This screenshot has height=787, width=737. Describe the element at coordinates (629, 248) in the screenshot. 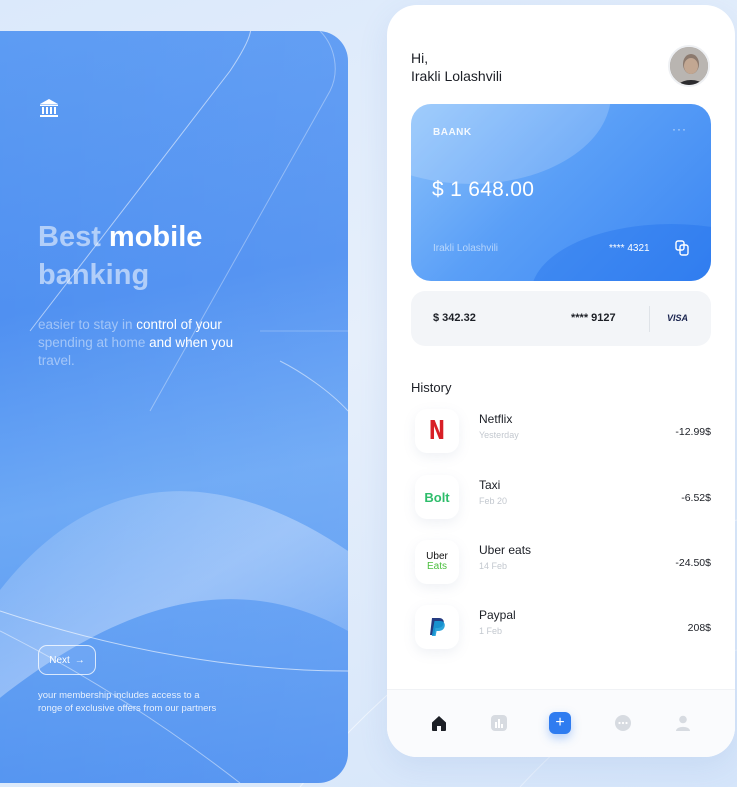

I see `card-number: **** 4321` at that location.